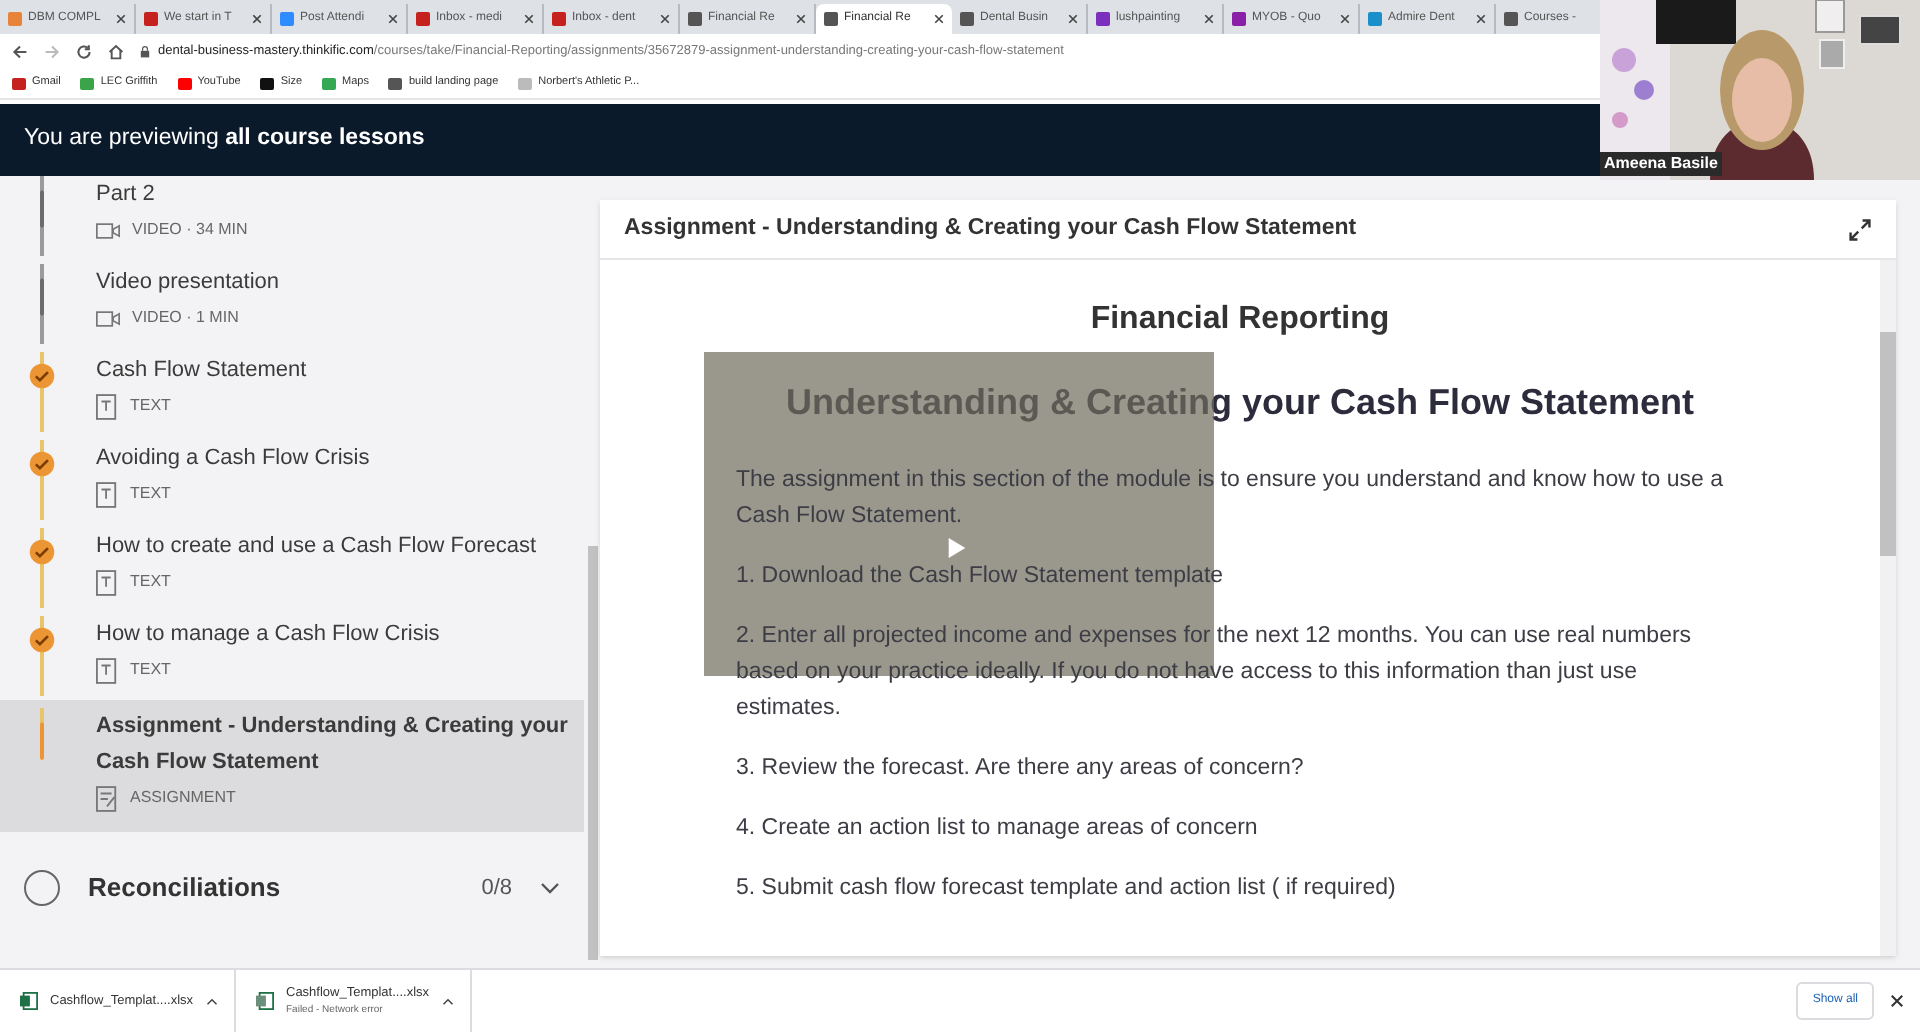  Describe the element at coordinates (20, 51) in the screenshot. I see `back-icon` at that location.